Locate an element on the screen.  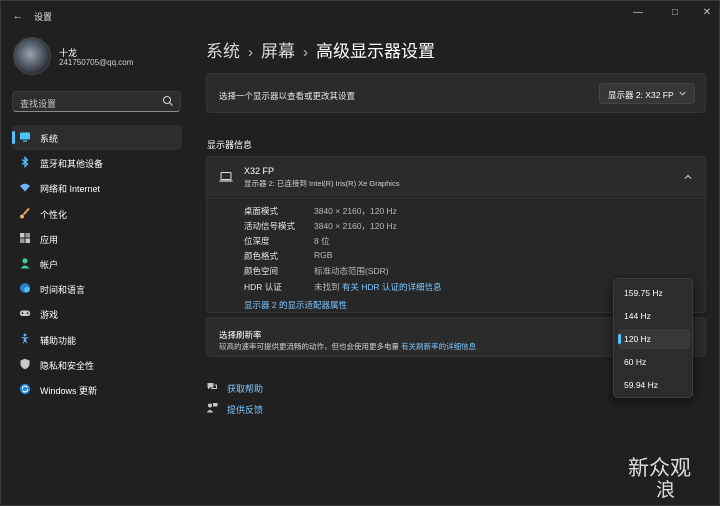
breadcrumb: 系统 › 屏幕 › 高级显示器设置 is located at coordinates (320, 49).